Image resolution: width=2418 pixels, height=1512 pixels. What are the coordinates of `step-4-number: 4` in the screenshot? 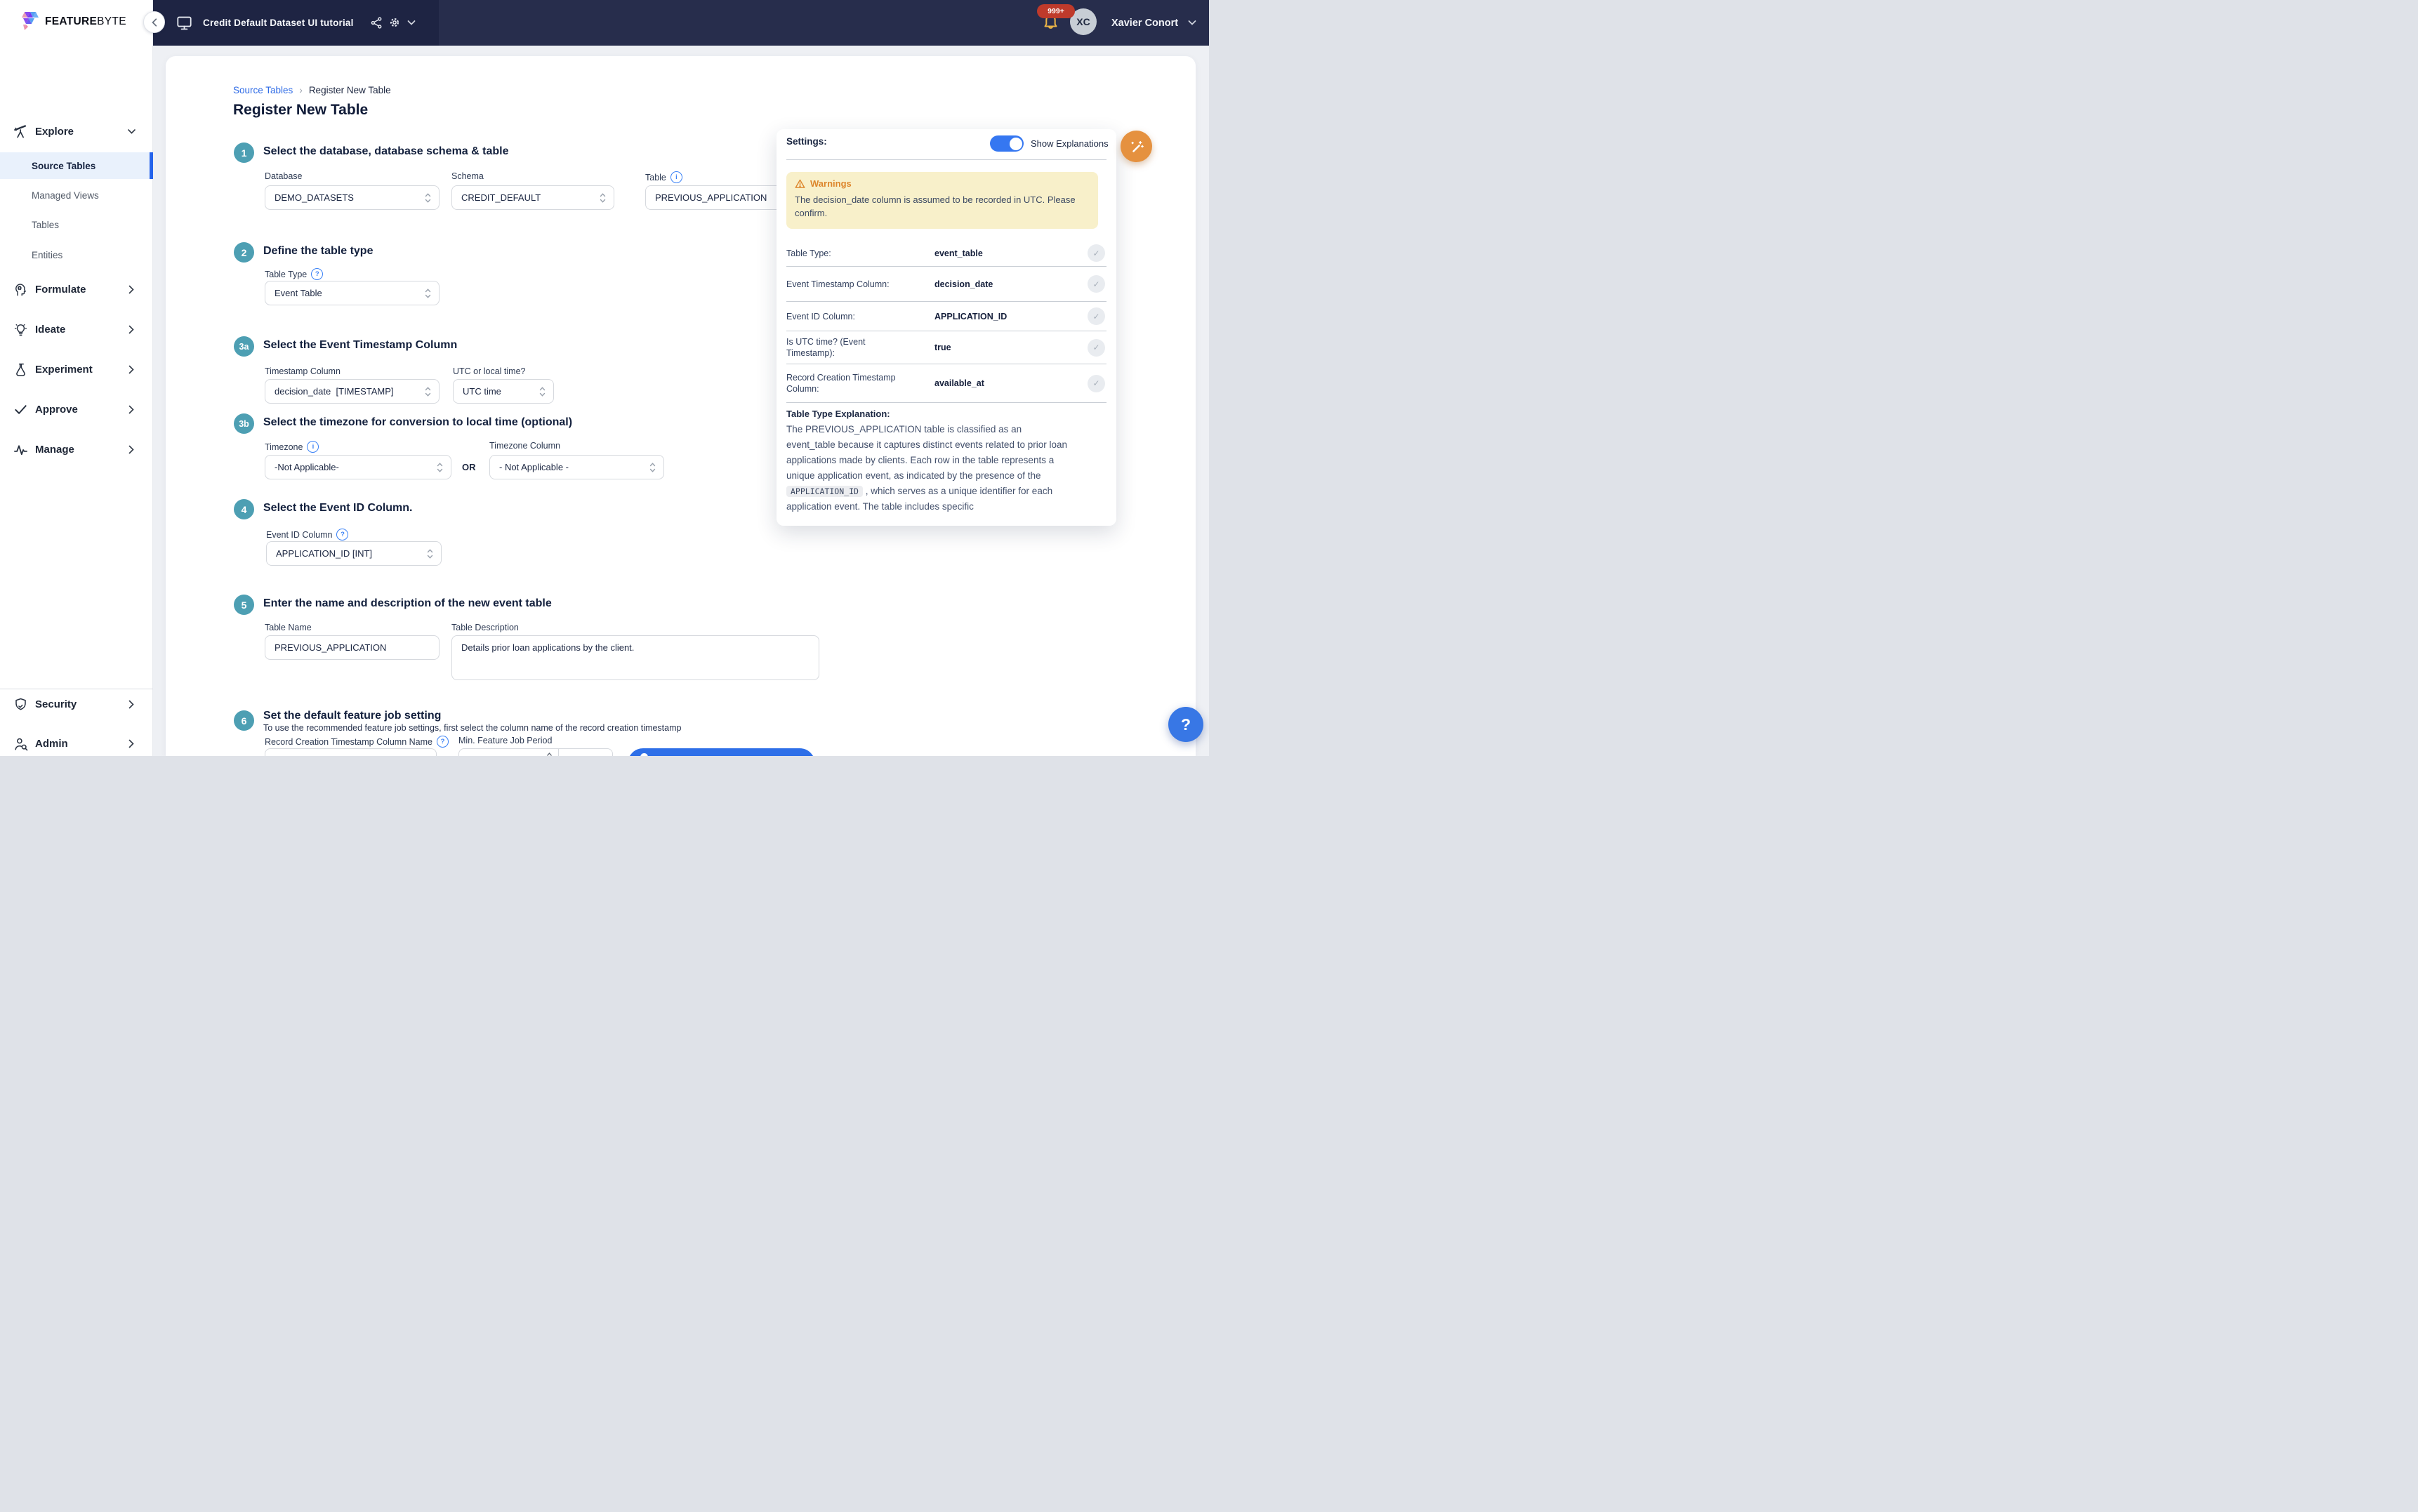 It's located at (244, 509).